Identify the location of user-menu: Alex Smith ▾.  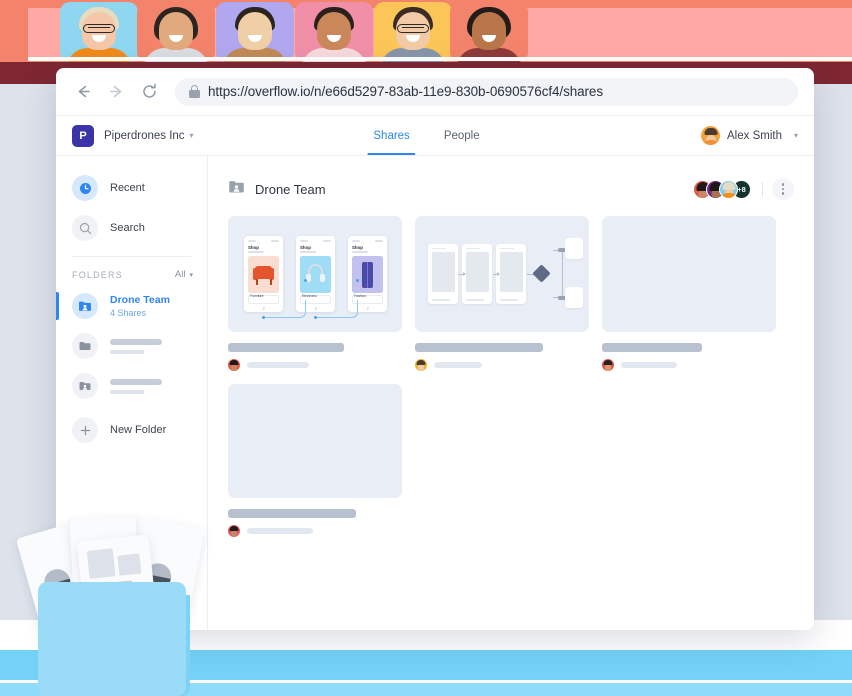
(749, 135).